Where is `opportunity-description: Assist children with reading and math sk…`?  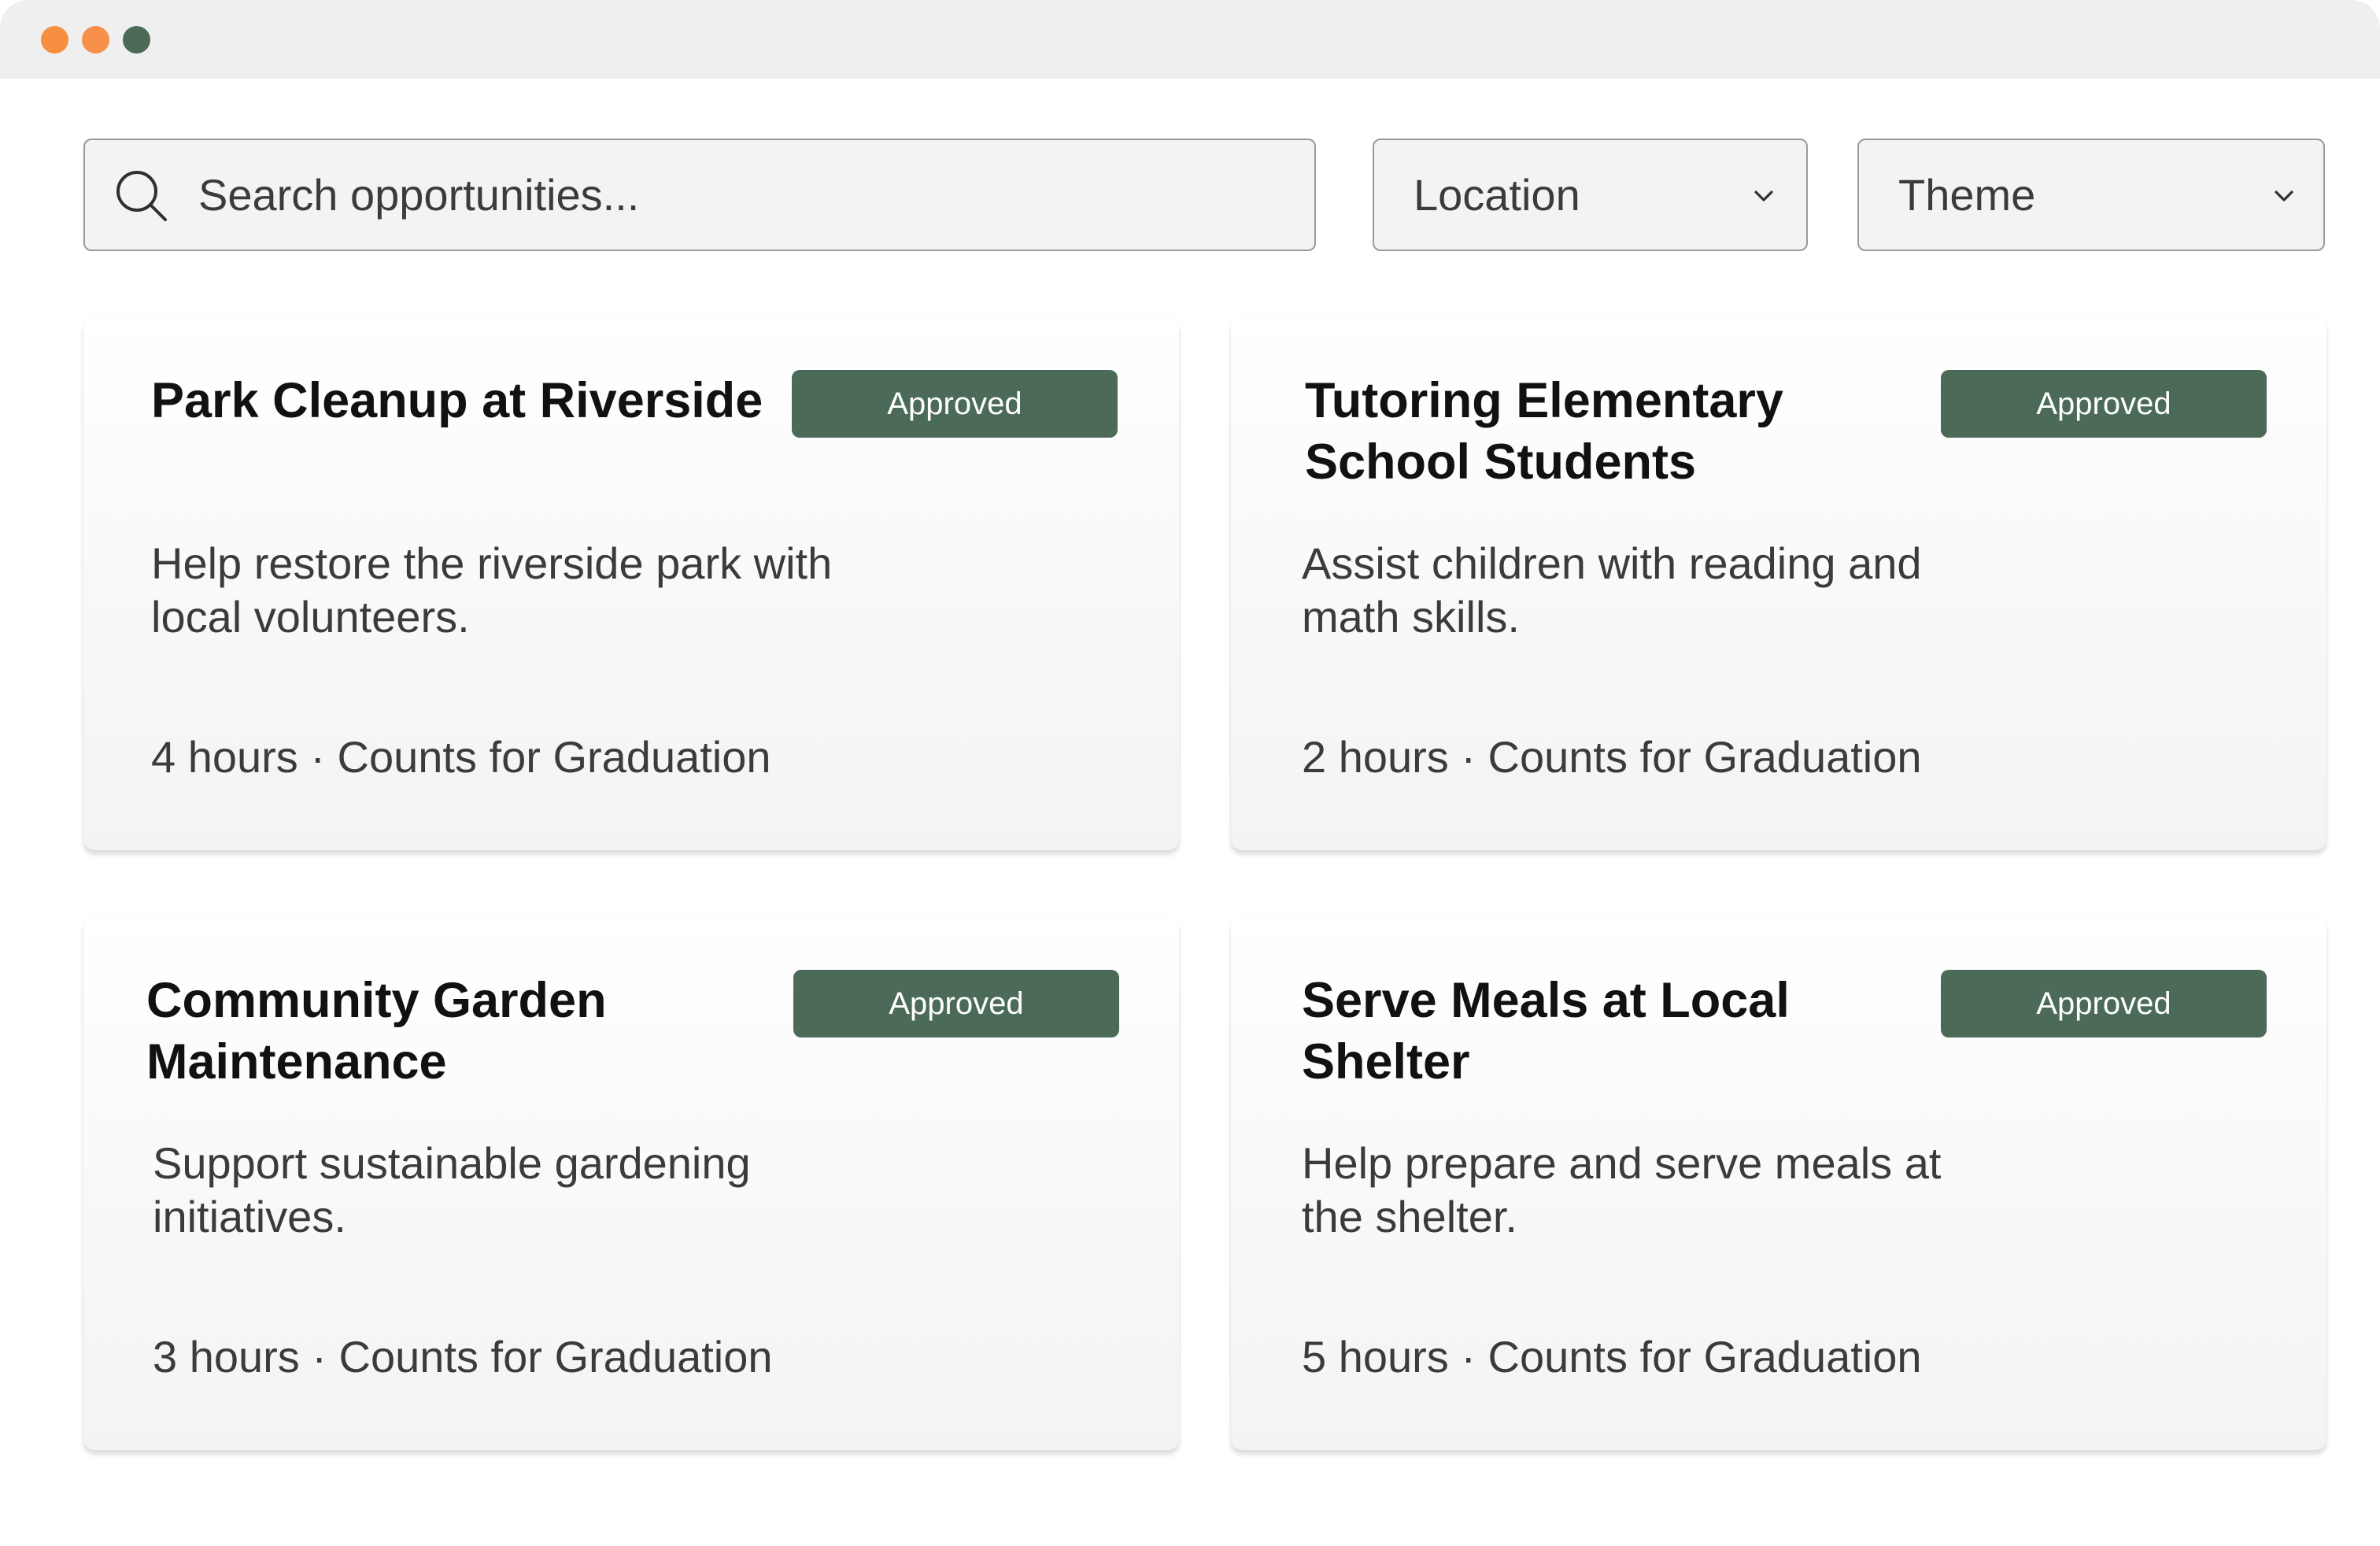
opportunity-description: Assist children with reading and math sk… is located at coordinates (1612, 590).